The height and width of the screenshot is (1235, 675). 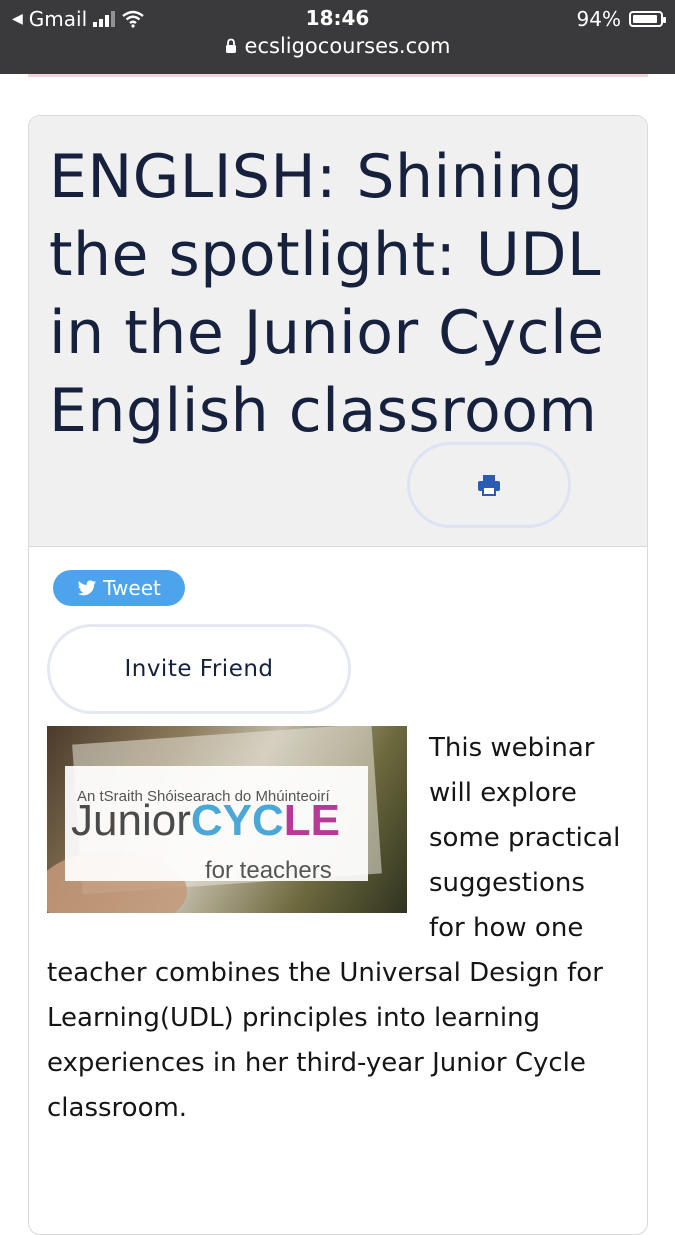 What do you see at coordinates (131, 820) in the screenshot?
I see `logo-junior: Junior` at bounding box center [131, 820].